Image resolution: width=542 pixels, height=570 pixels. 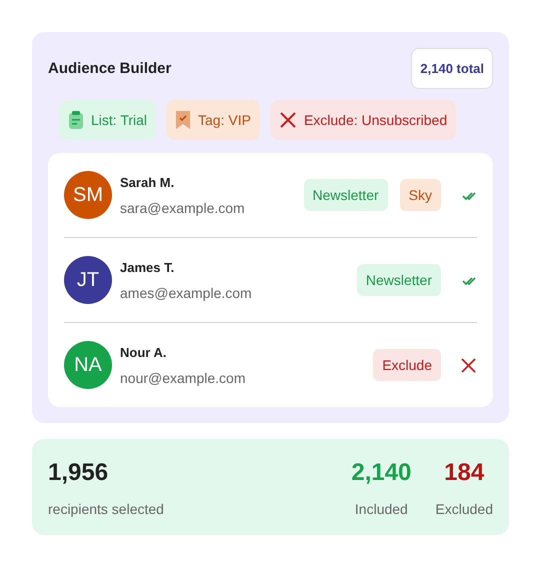 What do you see at coordinates (110, 68) in the screenshot?
I see `panel-title: Audience Builder` at bounding box center [110, 68].